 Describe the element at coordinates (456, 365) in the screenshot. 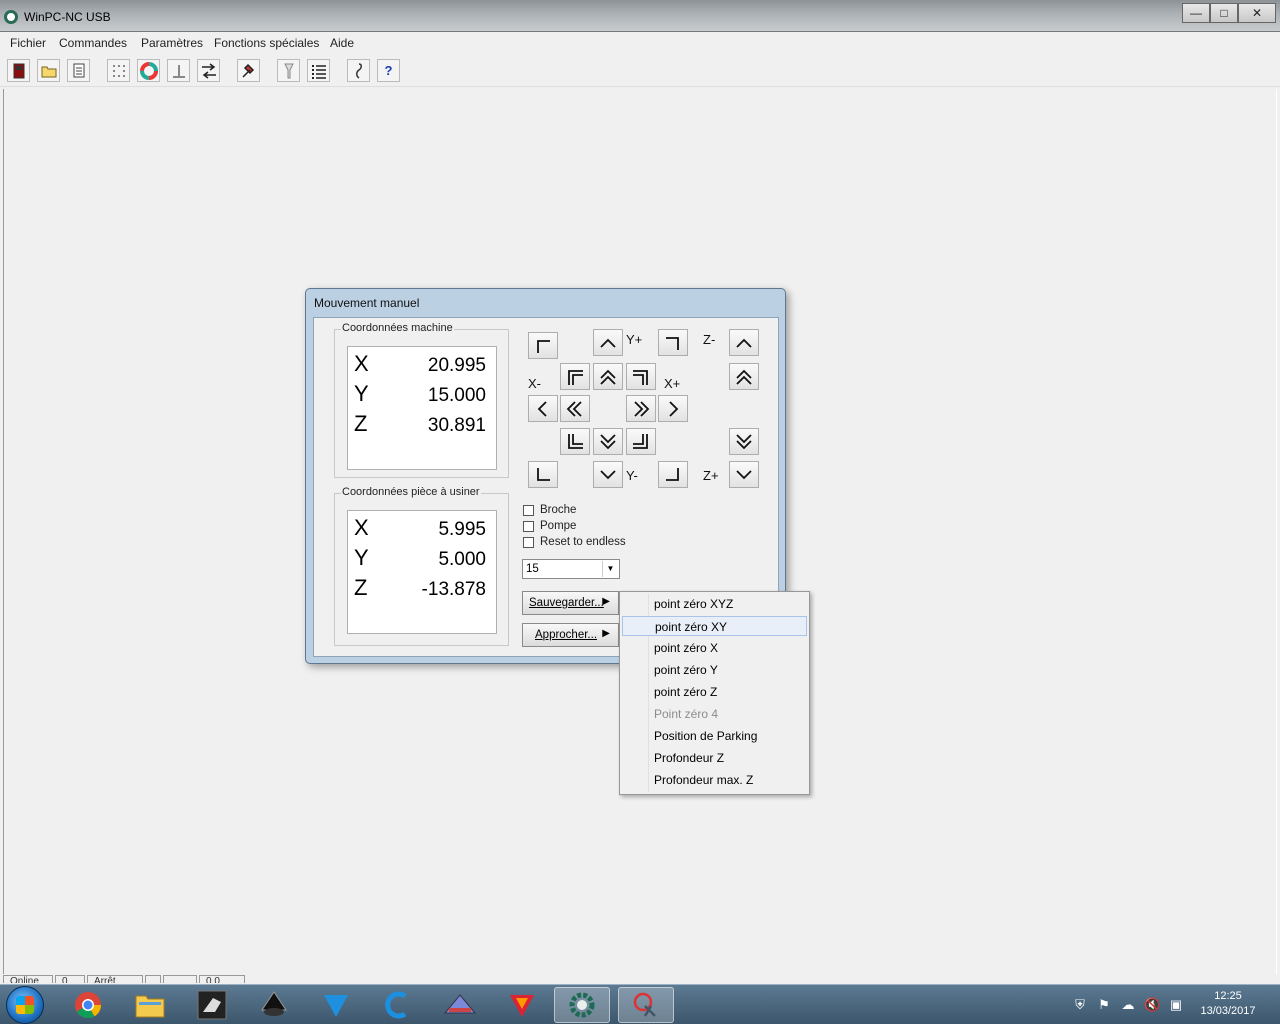

I see `machine-x-value: 20.995` at that location.